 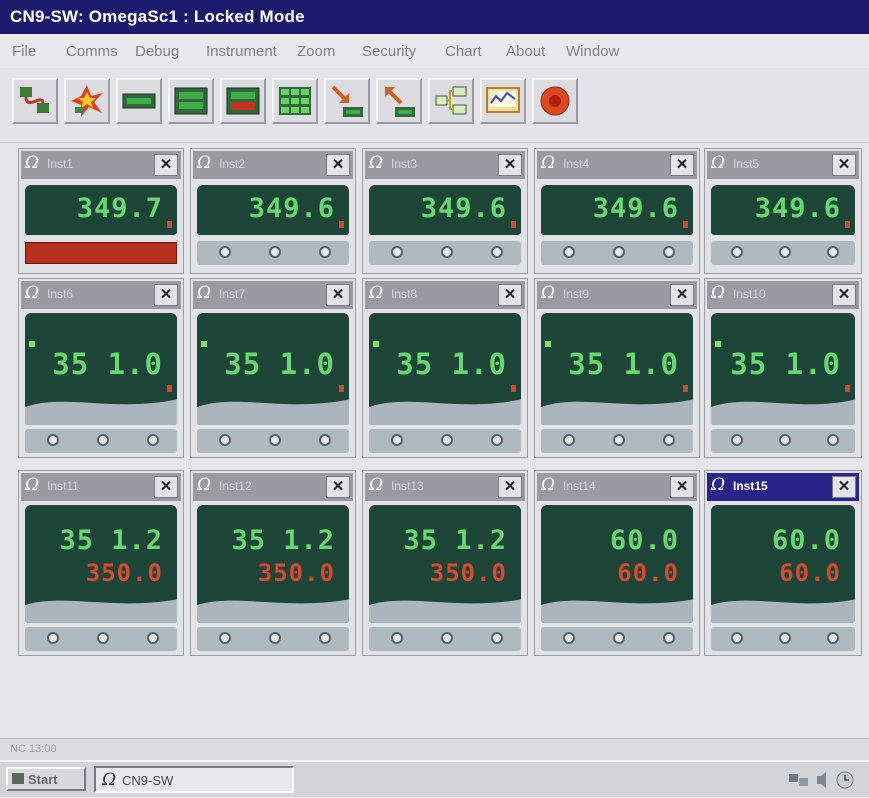 What do you see at coordinates (101, 165) in the screenshot?
I see `panel-title-bar: Ω Inst1 ✕` at bounding box center [101, 165].